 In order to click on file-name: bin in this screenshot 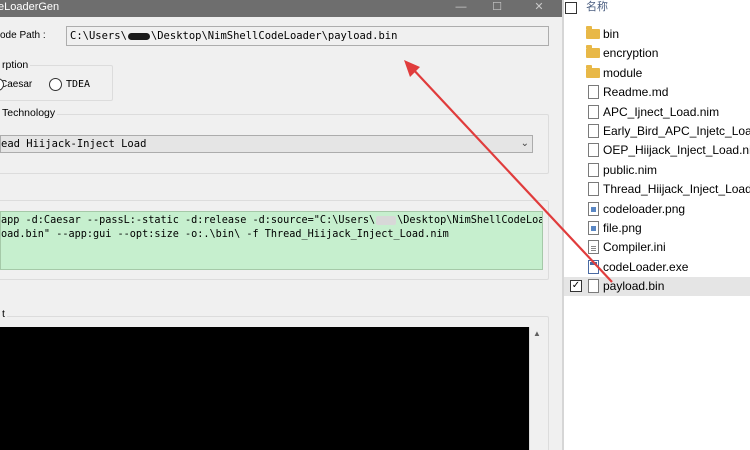, I will do `click(611, 34)`.